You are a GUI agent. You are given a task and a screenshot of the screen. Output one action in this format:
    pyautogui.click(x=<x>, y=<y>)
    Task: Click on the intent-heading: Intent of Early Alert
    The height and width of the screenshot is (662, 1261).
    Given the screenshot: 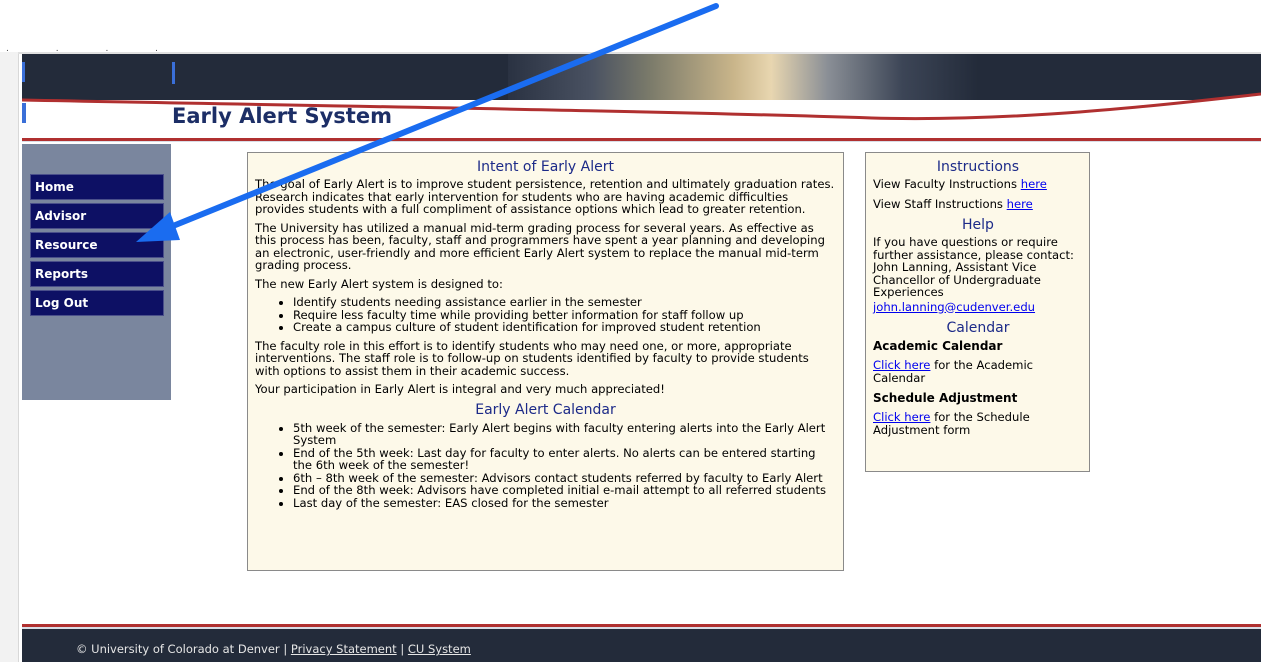 What is the action you would take?
    pyautogui.click(x=545, y=167)
    